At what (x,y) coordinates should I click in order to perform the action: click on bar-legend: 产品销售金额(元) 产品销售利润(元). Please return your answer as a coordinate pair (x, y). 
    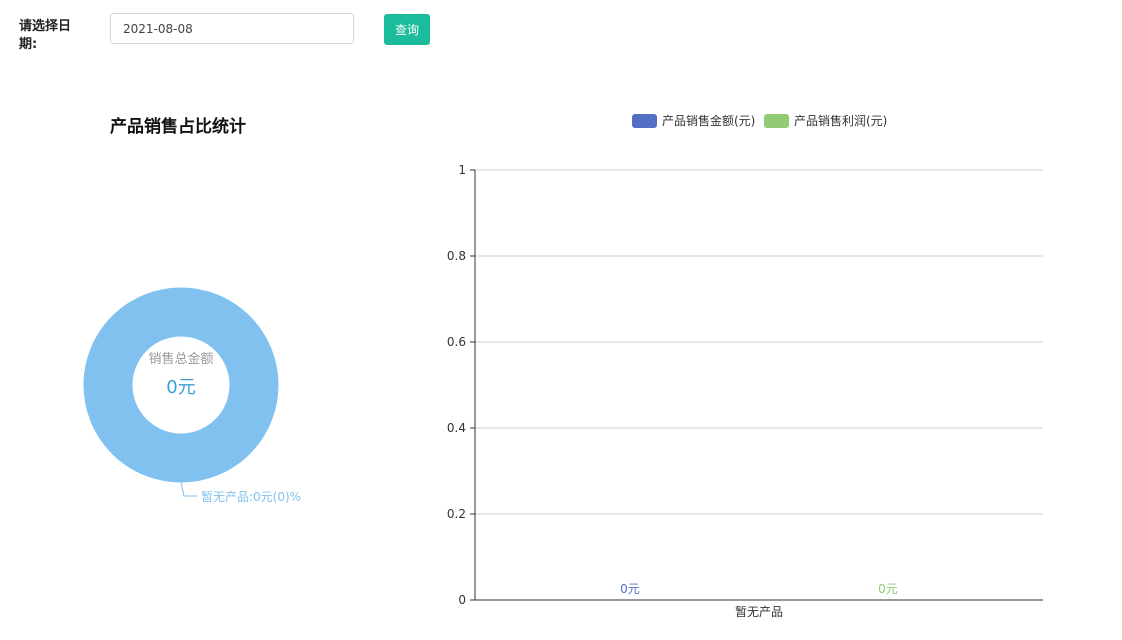
    Looking at the image, I should click on (759, 120).